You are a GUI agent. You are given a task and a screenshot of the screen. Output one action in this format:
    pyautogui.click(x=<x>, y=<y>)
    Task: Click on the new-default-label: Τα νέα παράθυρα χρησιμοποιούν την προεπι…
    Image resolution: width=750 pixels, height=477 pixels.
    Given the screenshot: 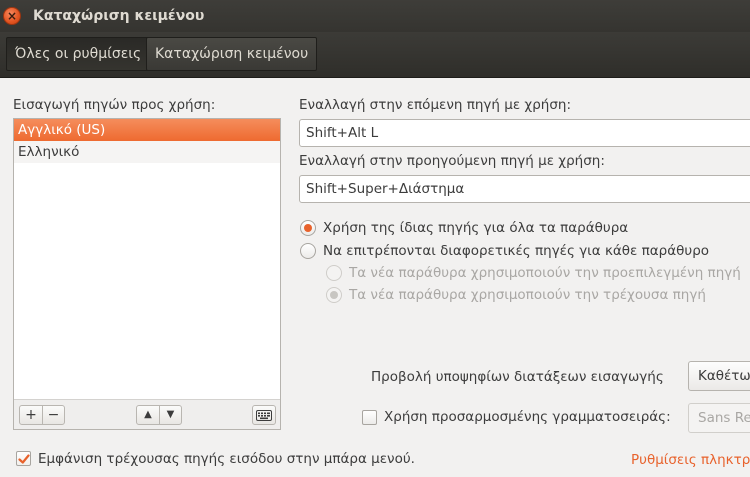 What is the action you would take?
    pyautogui.click(x=545, y=273)
    